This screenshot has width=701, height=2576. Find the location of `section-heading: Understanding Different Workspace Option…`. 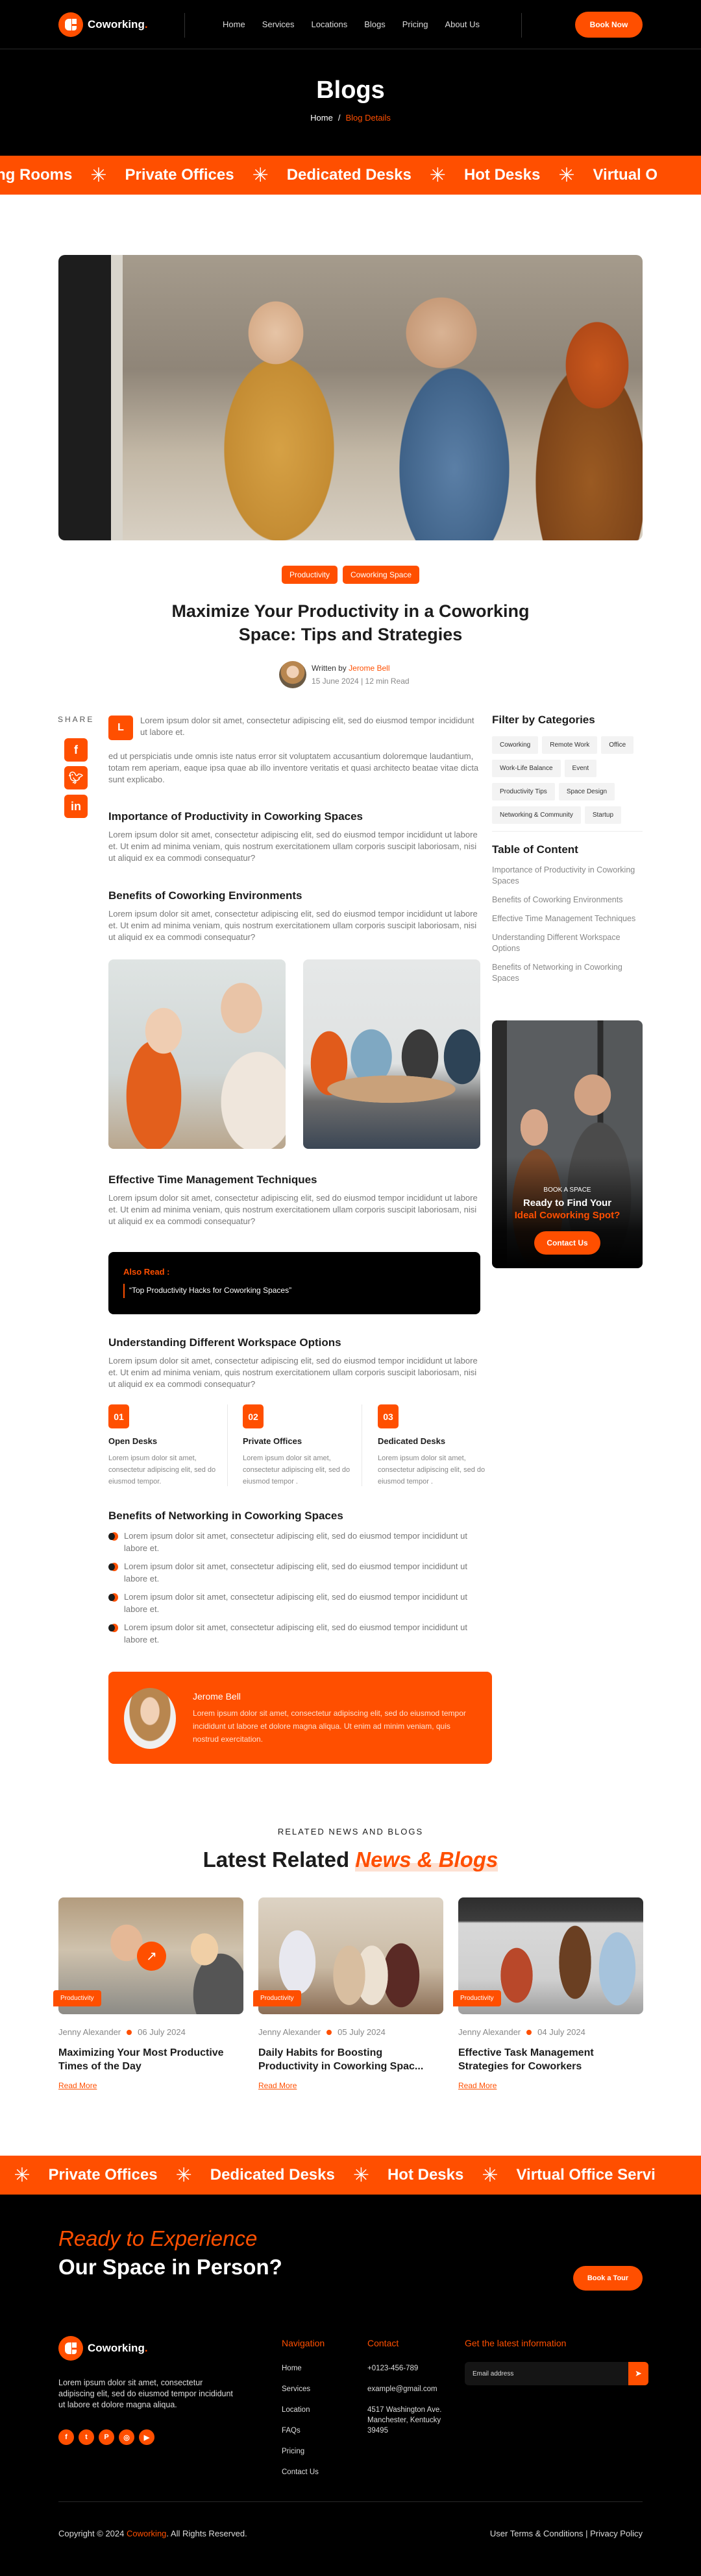

section-heading: Understanding Different Workspace Option… is located at coordinates (224, 1342).